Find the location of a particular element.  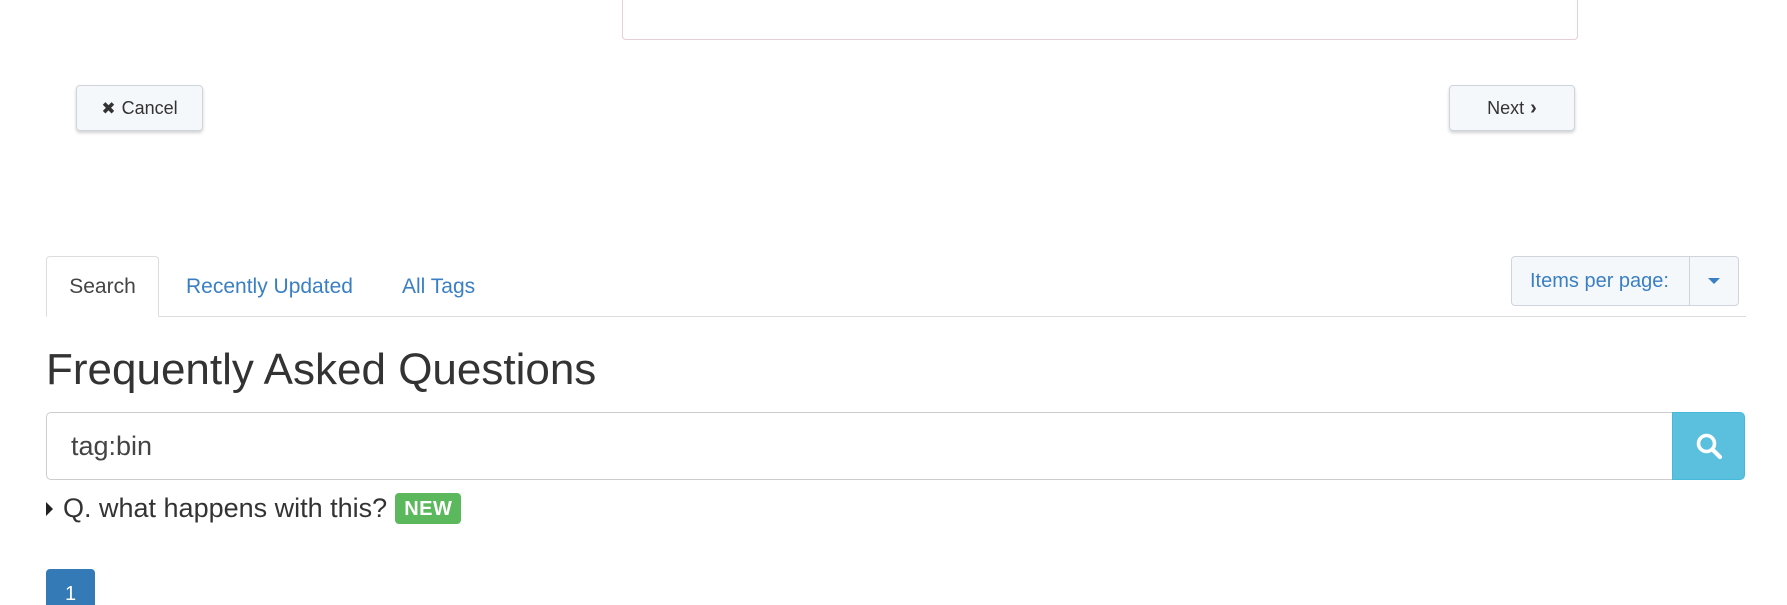

tab-search-label: Search is located at coordinates (102, 286).